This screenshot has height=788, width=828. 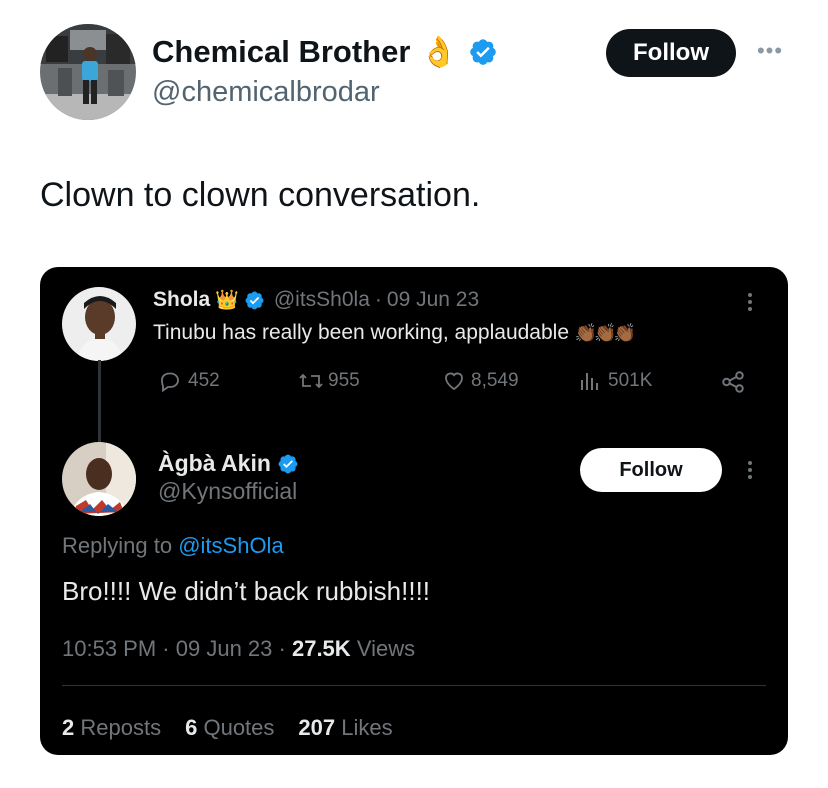 What do you see at coordinates (121, 727) in the screenshot?
I see `reposts-label: Reposts` at bounding box center [121, 727].